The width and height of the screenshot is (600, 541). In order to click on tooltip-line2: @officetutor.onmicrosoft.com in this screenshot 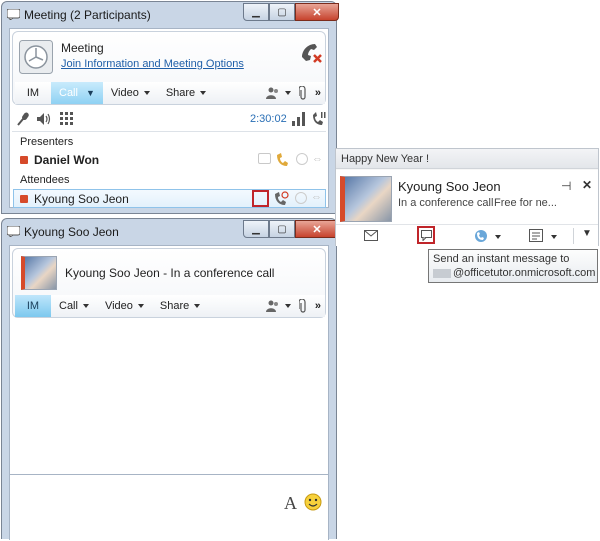, I will do `click(524, 273)`.